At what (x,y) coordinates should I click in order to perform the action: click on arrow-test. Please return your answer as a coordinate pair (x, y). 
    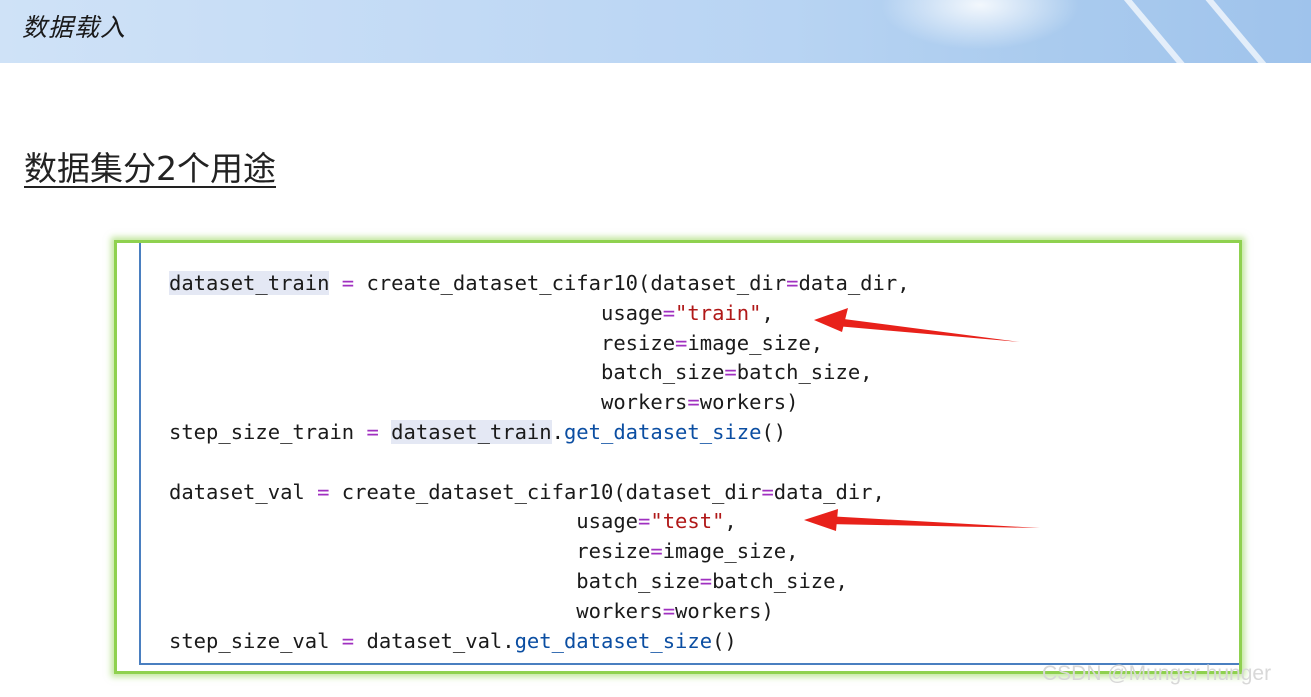
    Looking at the image, I should click on (922, 520).